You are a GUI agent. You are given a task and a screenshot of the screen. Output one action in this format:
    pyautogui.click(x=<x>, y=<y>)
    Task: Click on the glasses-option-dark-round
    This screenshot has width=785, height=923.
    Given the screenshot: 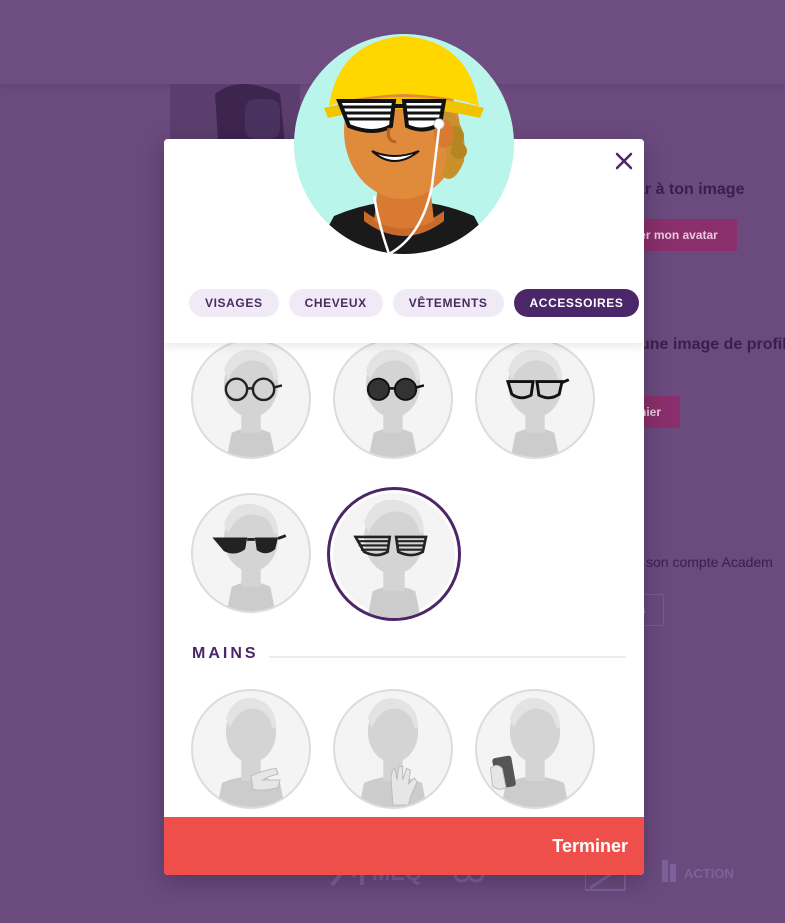 What is the action you would take?
    pyautogui.click(x=393, y=401)
    